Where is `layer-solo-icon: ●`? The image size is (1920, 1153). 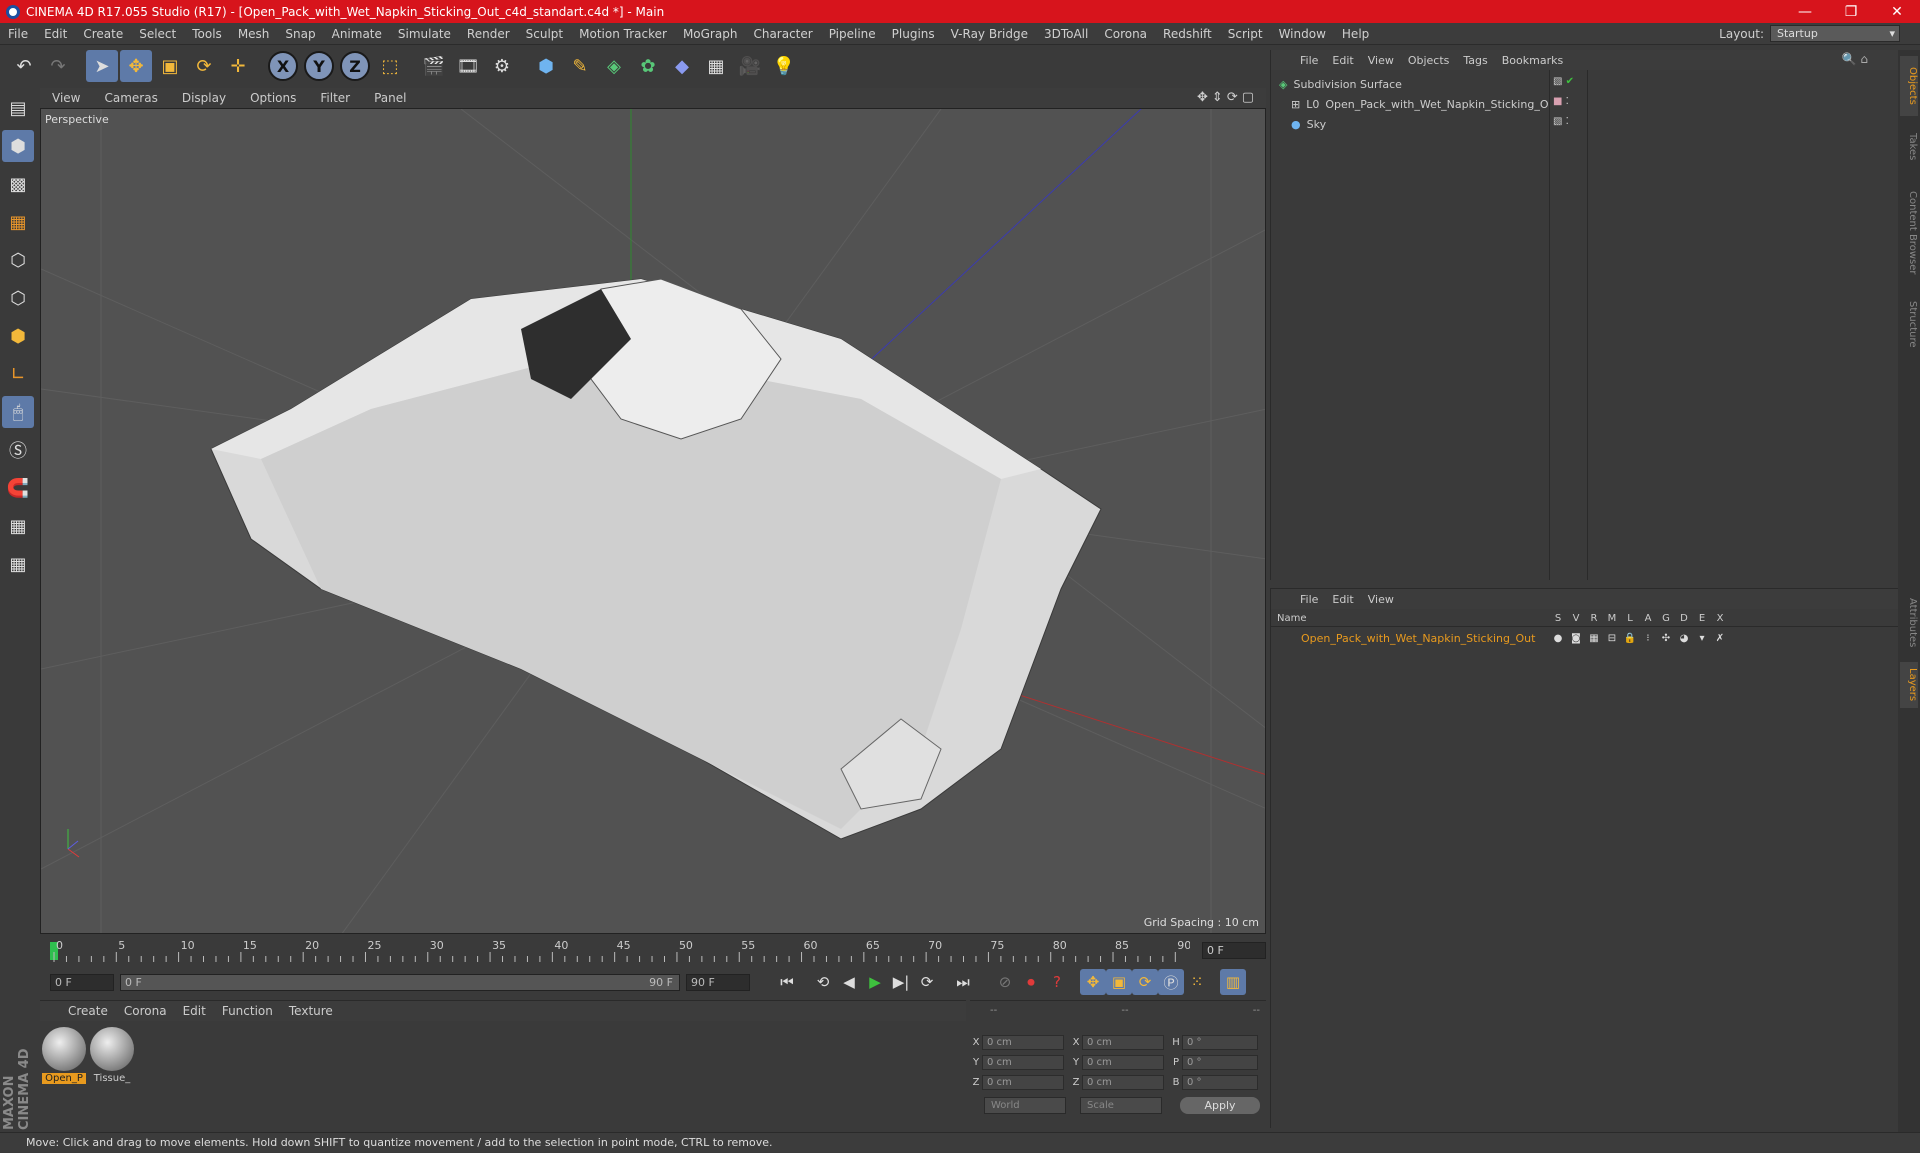 layer-solo-icon: ● is located at coordinates (1558, 638).